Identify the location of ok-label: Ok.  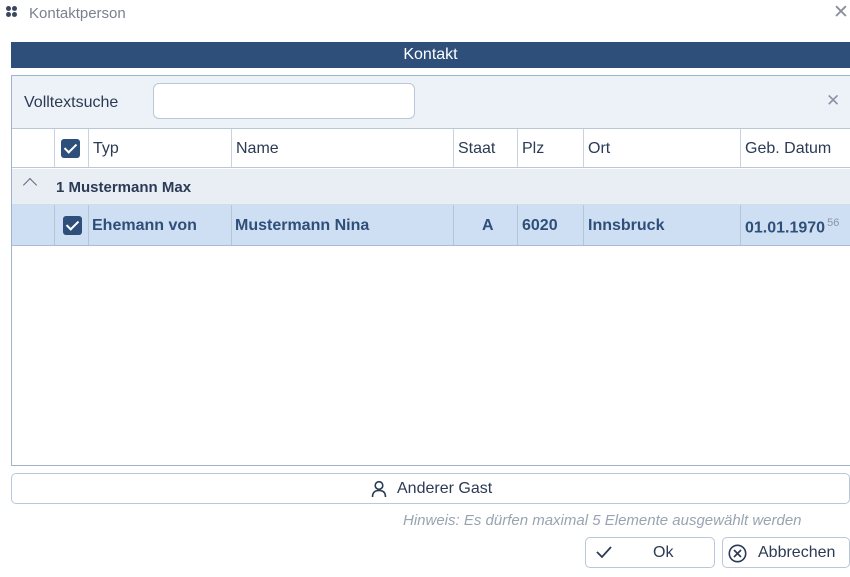
(663, 552).